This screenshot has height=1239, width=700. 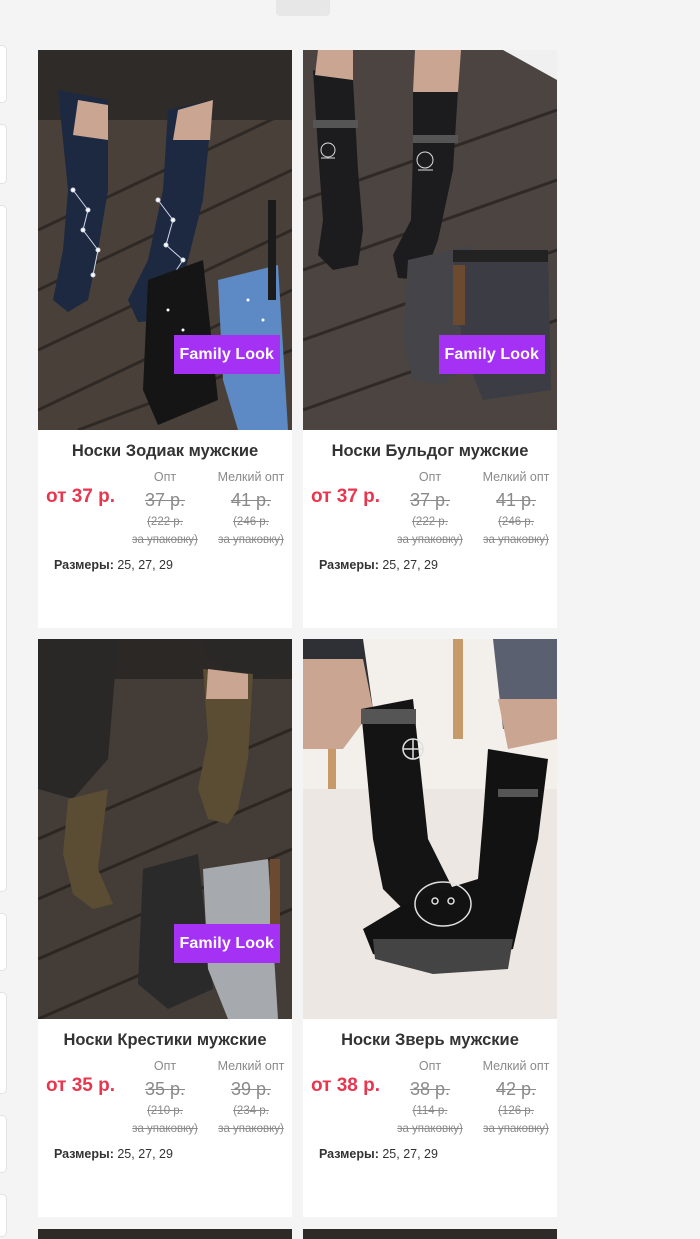 What do you see at coordinates (430, 829) in the screenshot?
I see `product-image` at bounding box center [430, 829].